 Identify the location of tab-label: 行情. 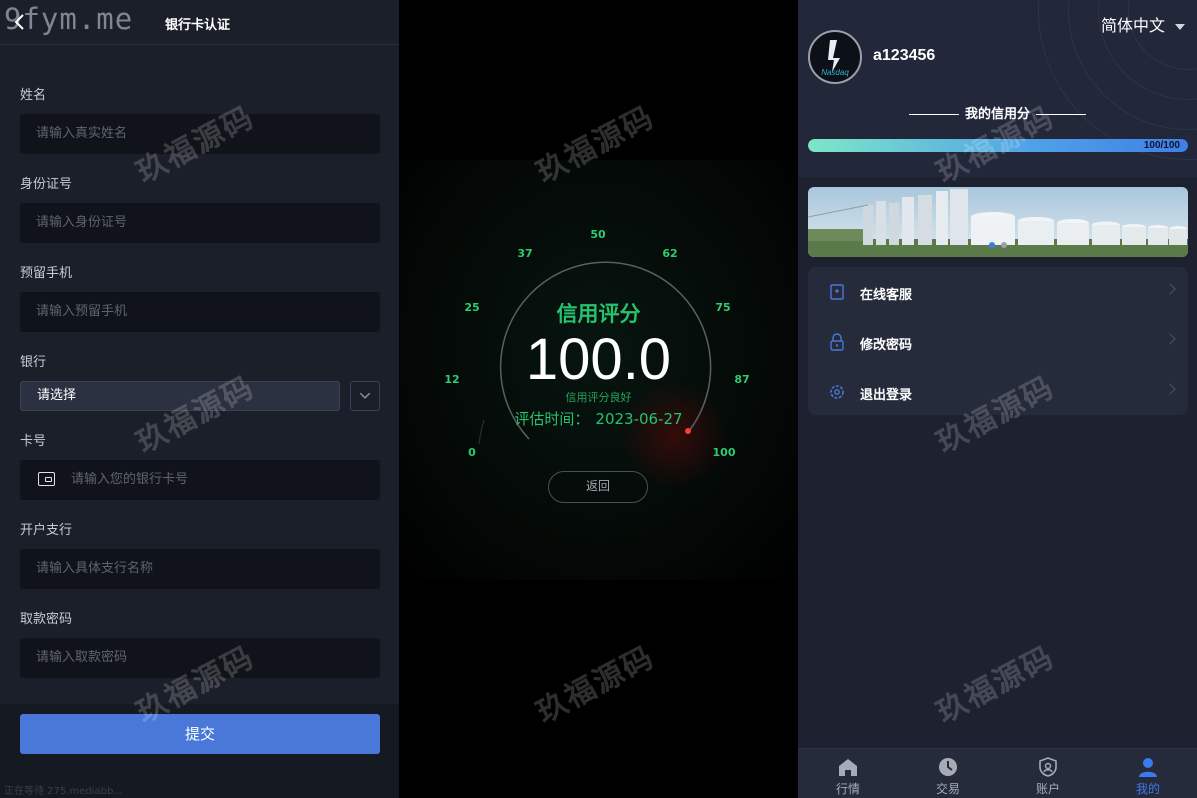
(847, 789).